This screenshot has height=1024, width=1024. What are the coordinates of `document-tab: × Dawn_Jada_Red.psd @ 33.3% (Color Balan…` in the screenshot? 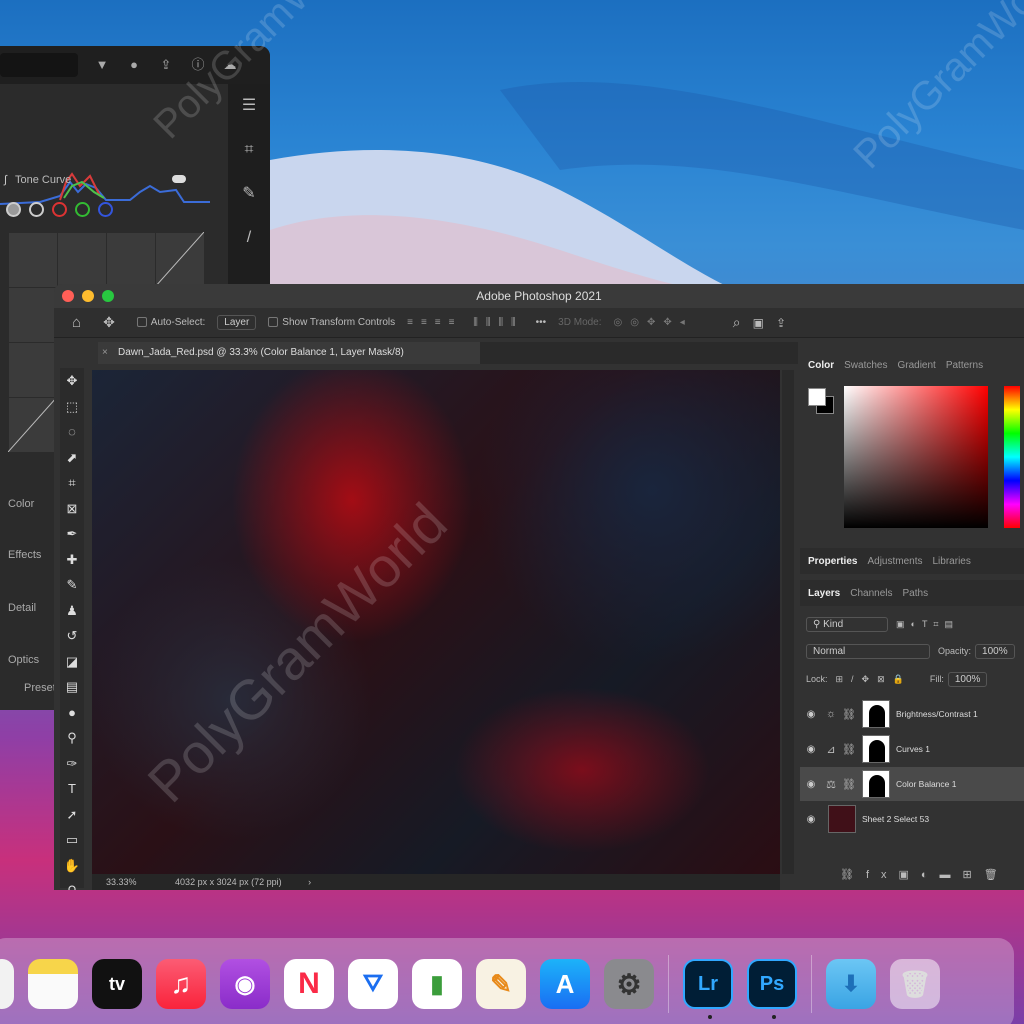 It's located at (289, 353).